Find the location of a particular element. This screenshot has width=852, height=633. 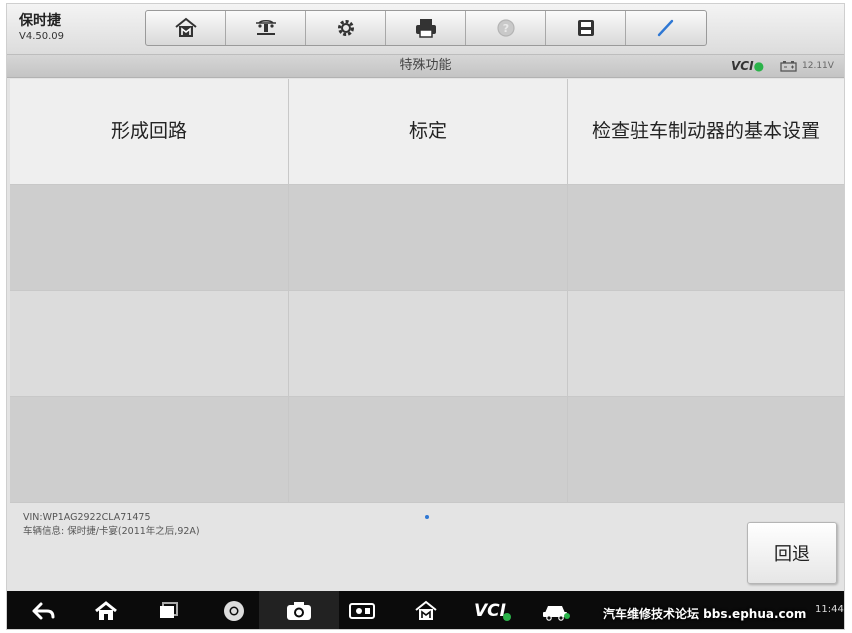

page-indicator is located at coordinates (427, 517).